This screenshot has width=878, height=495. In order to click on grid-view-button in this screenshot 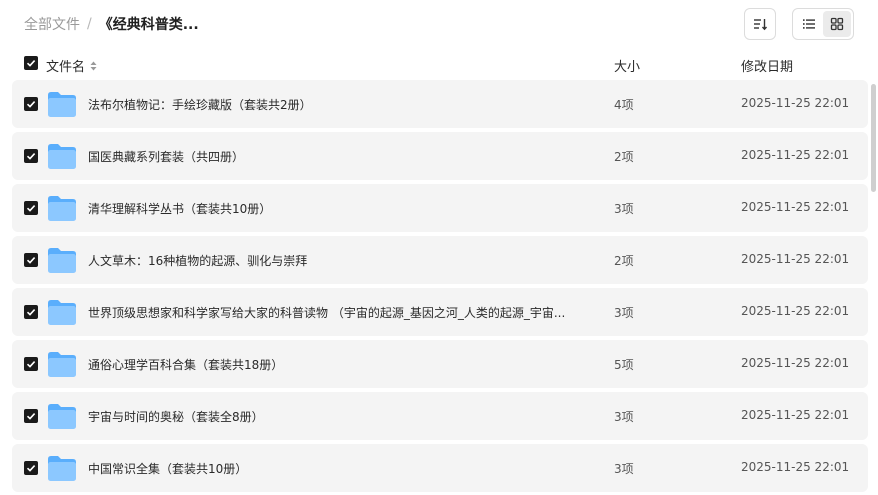, I will do `click(837, 24)`.